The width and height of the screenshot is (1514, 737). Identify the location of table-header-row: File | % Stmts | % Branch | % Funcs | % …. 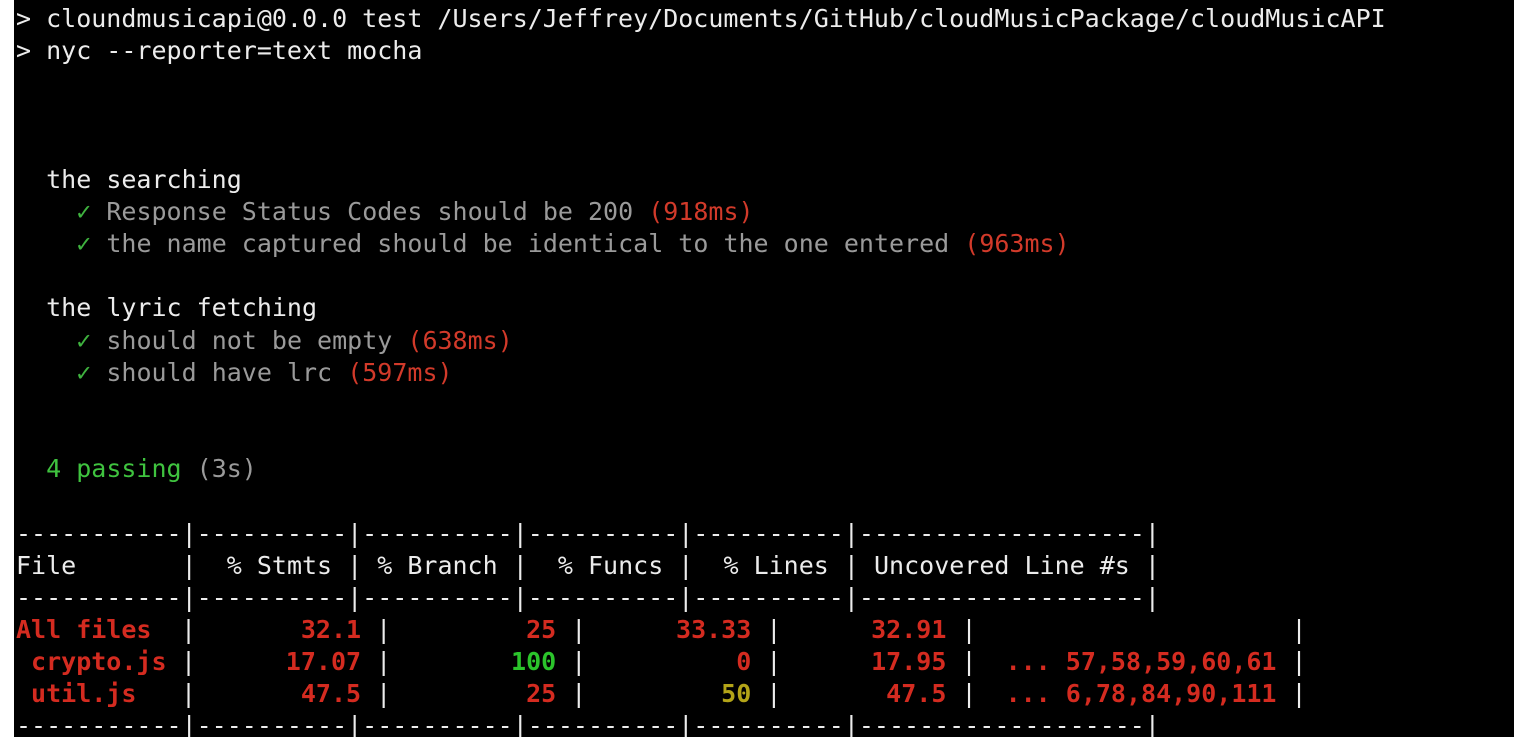
(588, 565).